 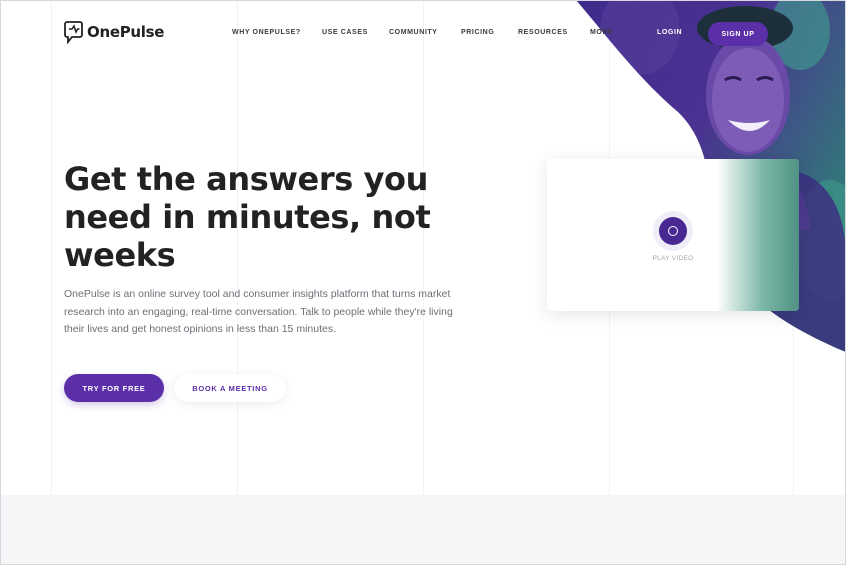 I want to click on nav-item-pricing: PRICING, so click(x=477, y=32).